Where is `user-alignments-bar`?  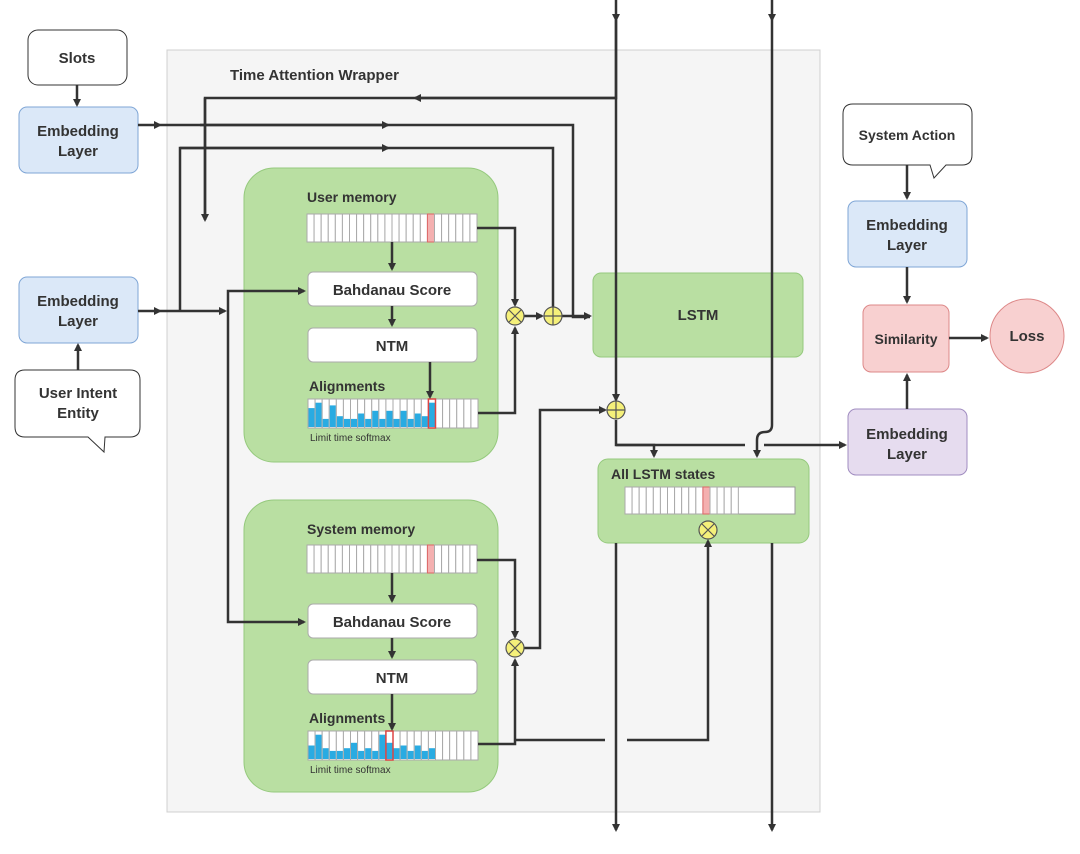 user-alignments-bar is located at coordinates (393, 413).